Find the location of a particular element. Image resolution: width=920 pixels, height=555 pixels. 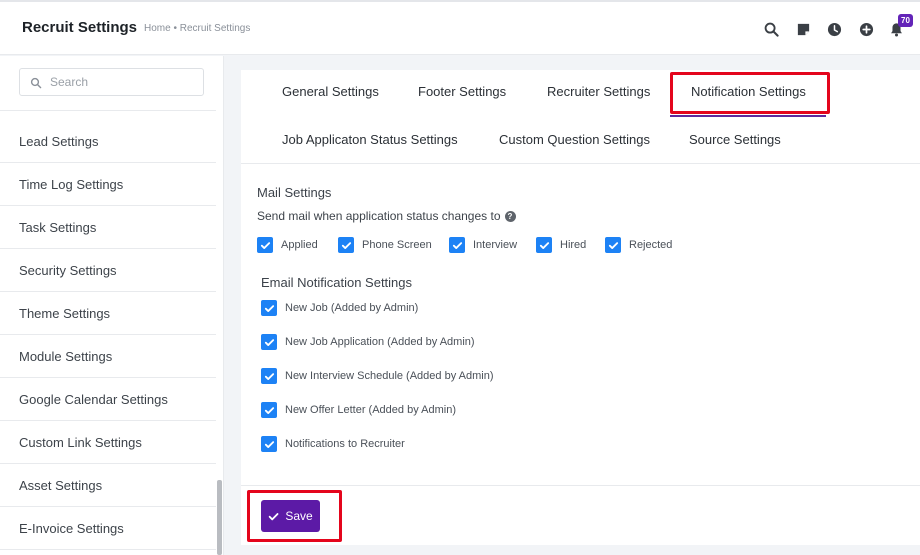

checkbox-label: Hired is located at coordinates (573, 245).